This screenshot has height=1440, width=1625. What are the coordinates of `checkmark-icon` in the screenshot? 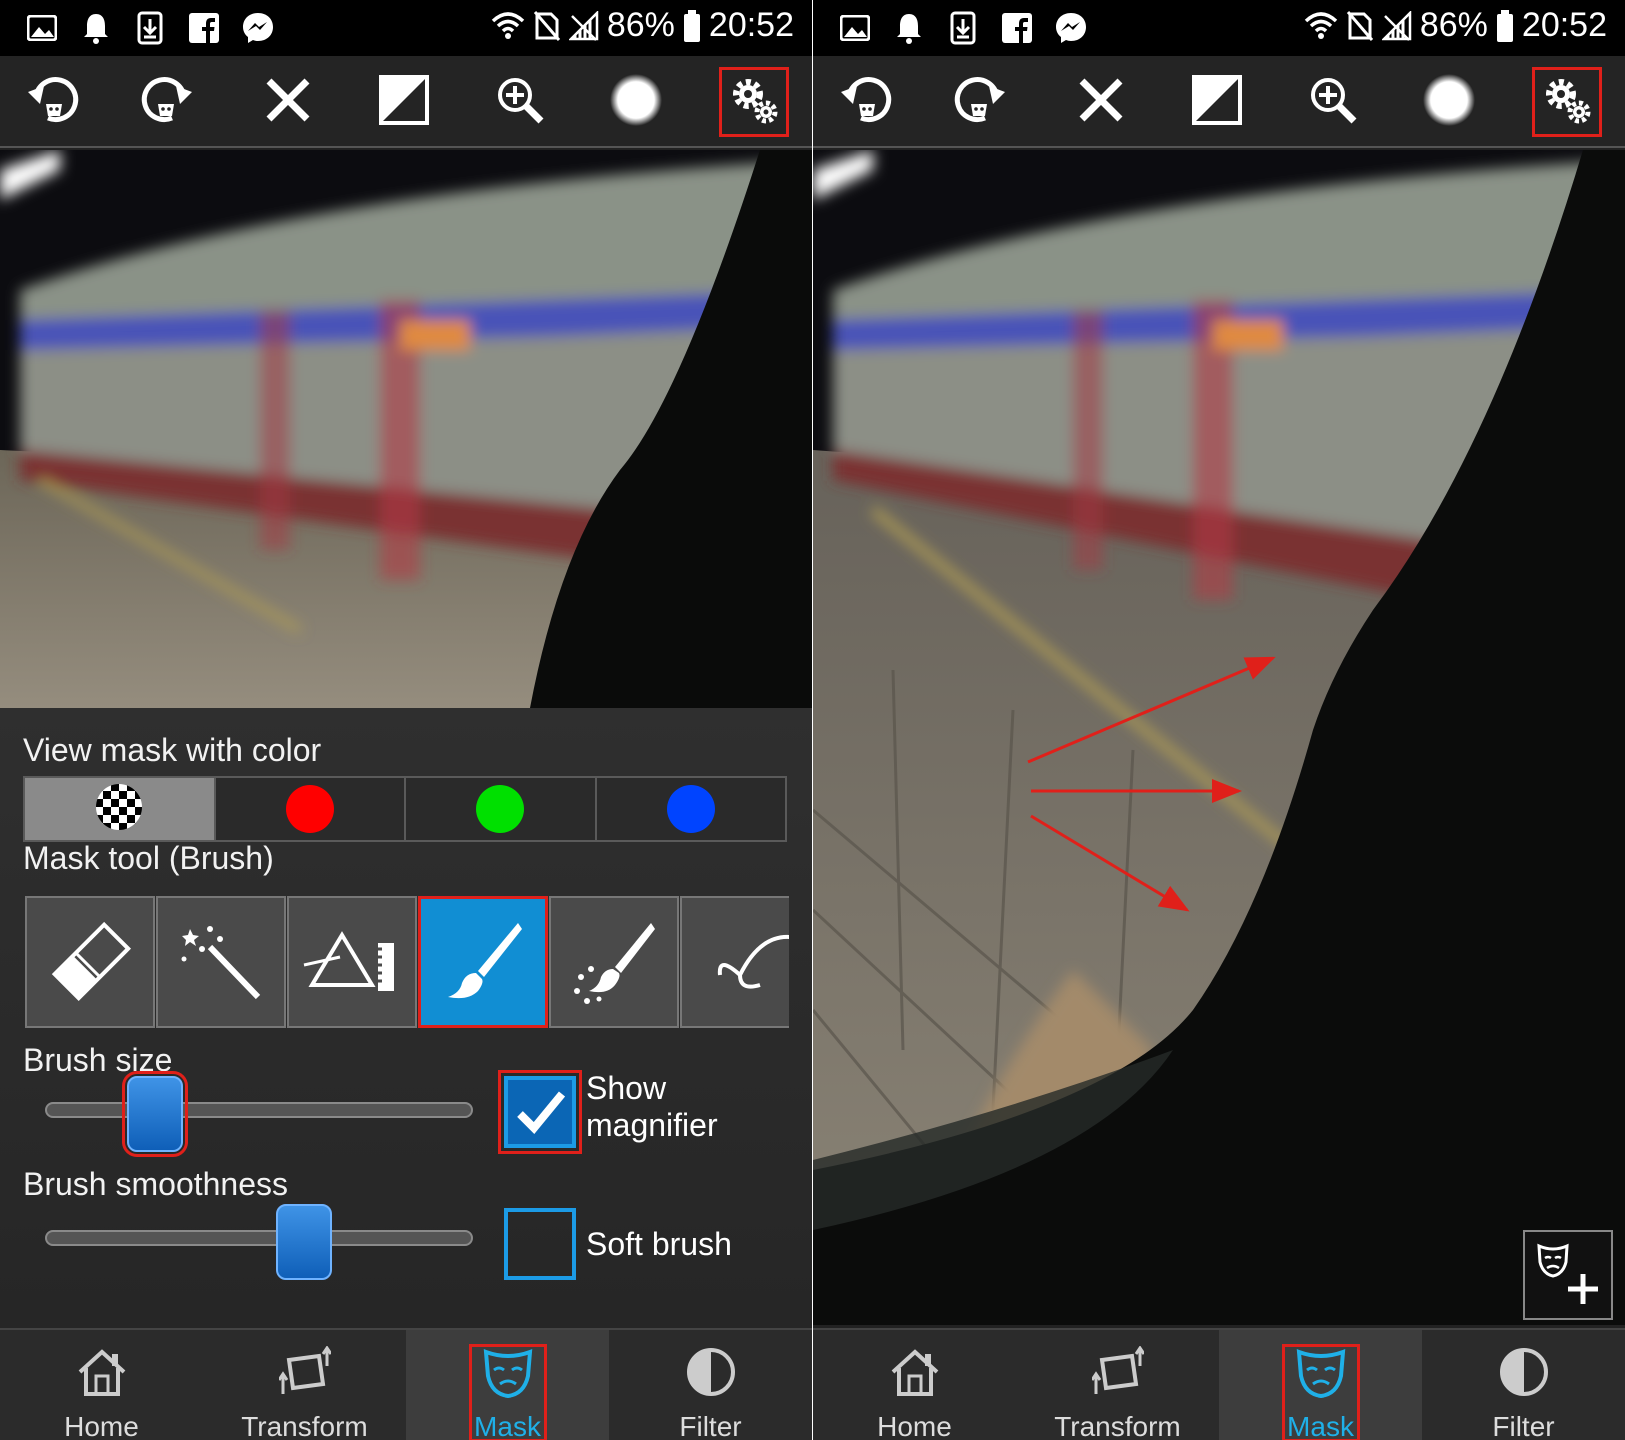 It's located at (540, 1119).